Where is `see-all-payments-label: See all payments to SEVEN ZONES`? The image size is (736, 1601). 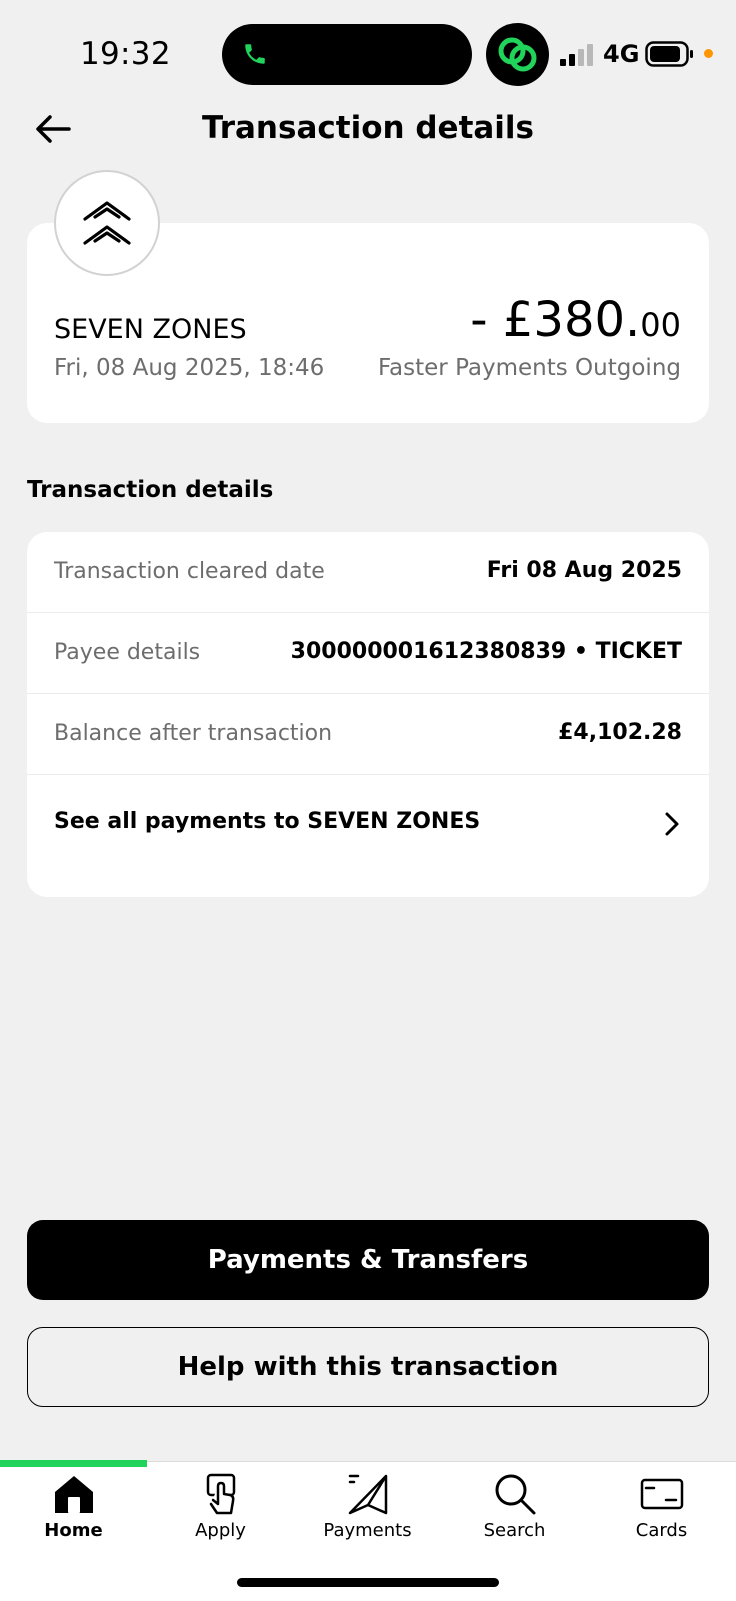
see-all-payments-label: See all payments to SEVEN ZONES is located at coordinates (267, 821).